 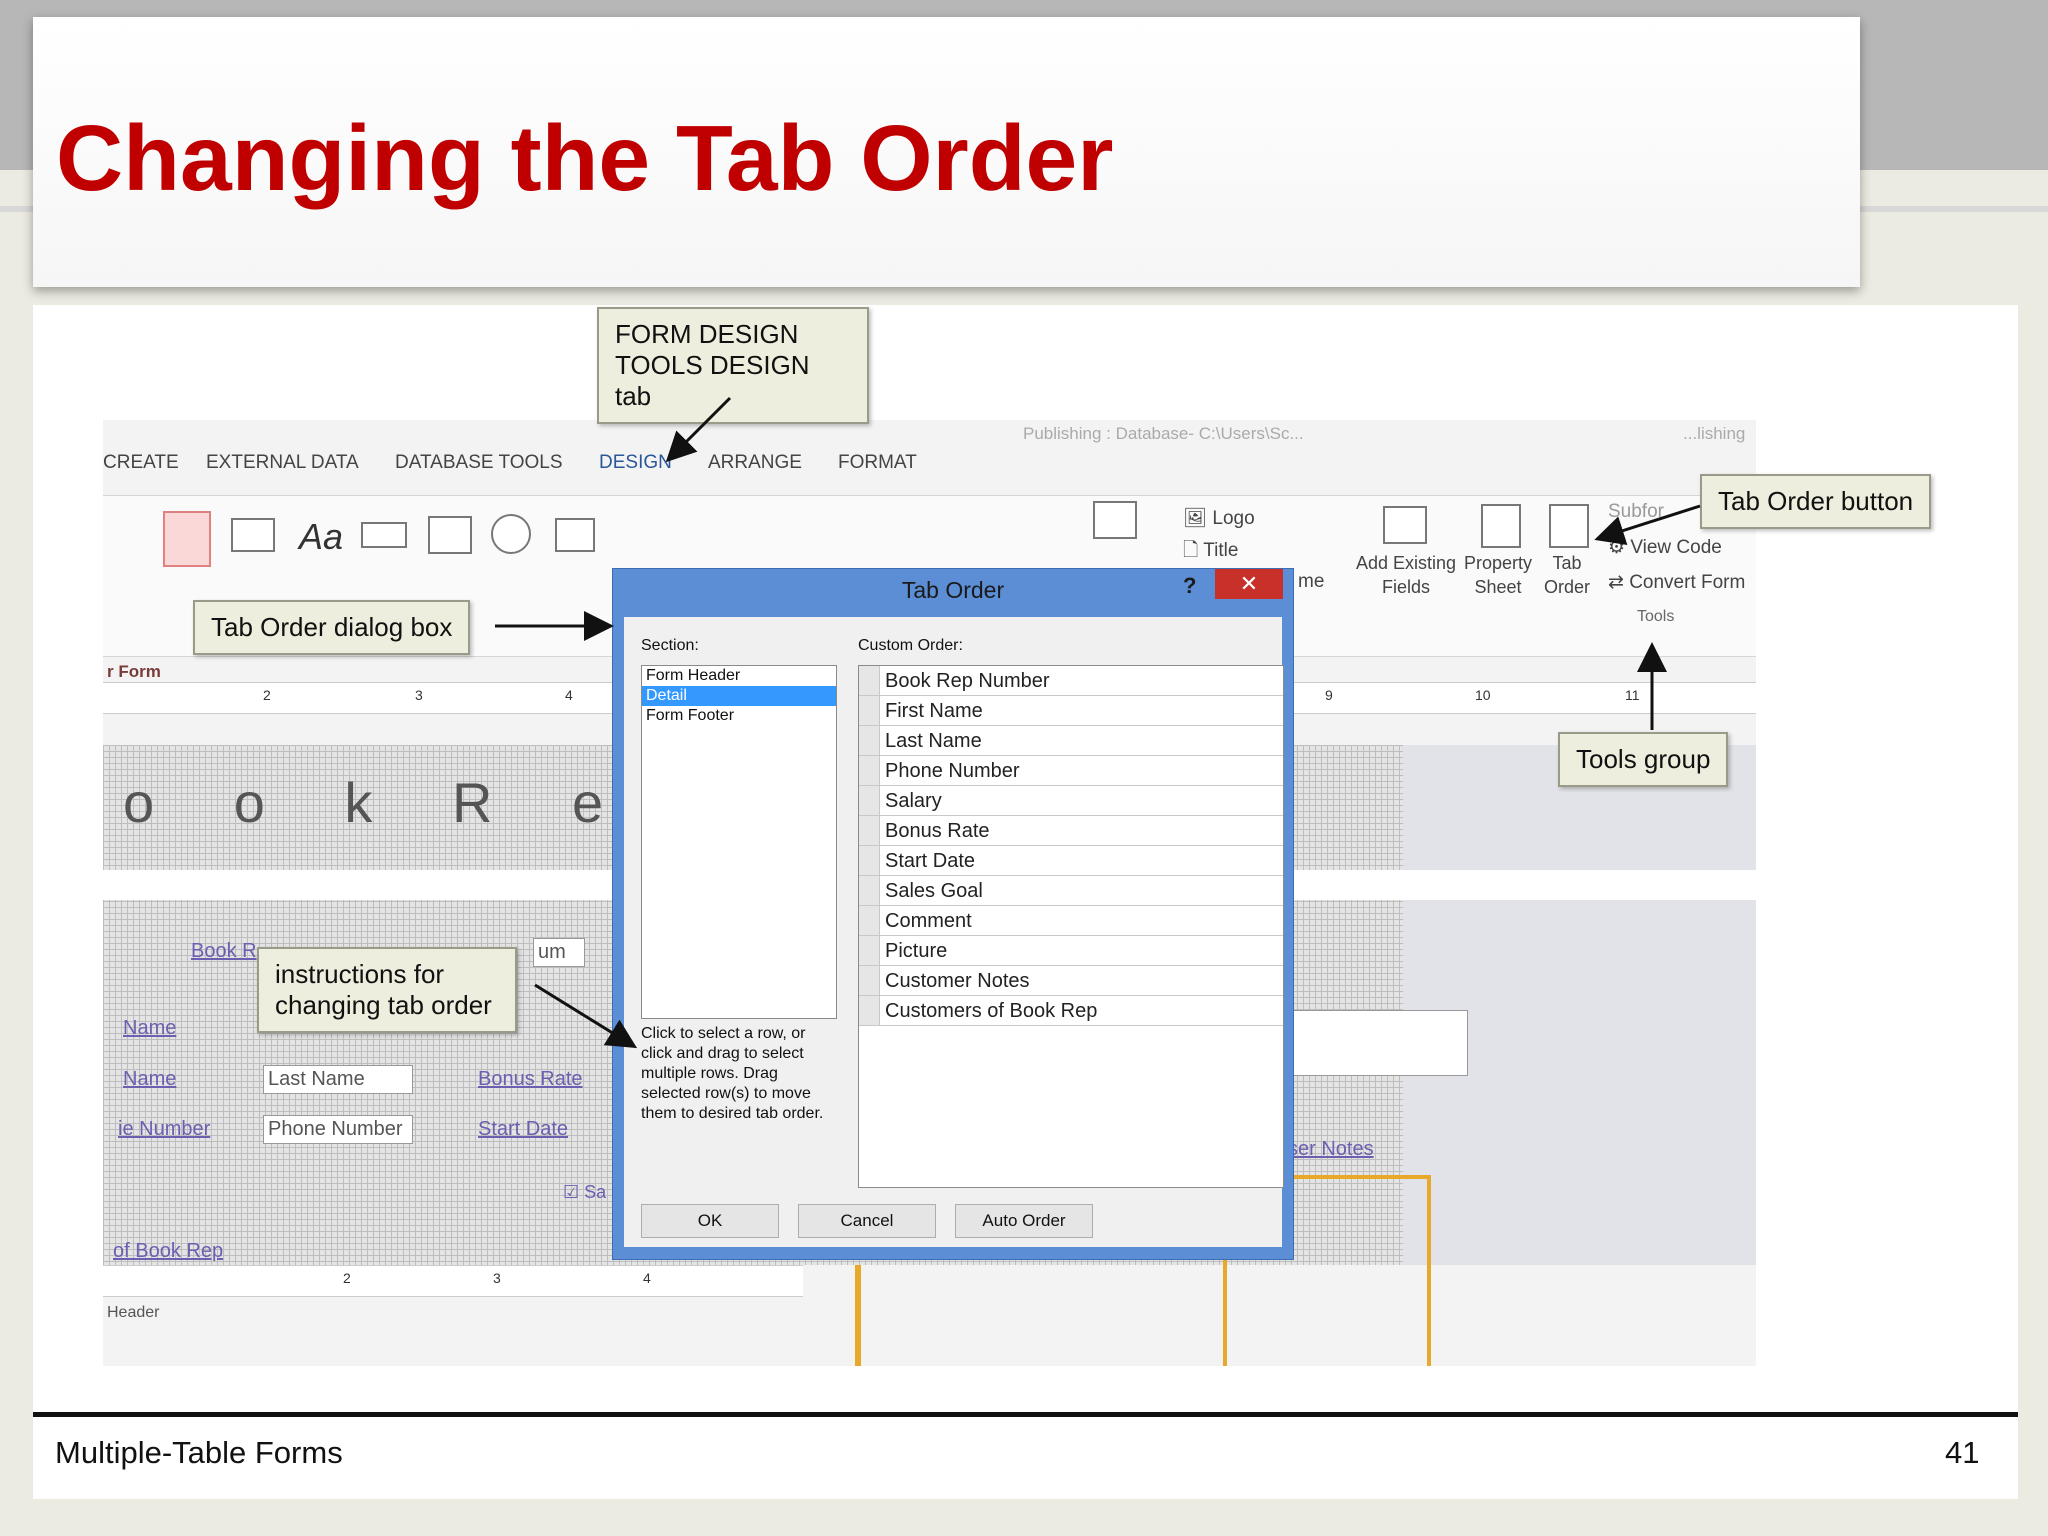 I want to click on button-control-icon, so click(x=384, y=535).